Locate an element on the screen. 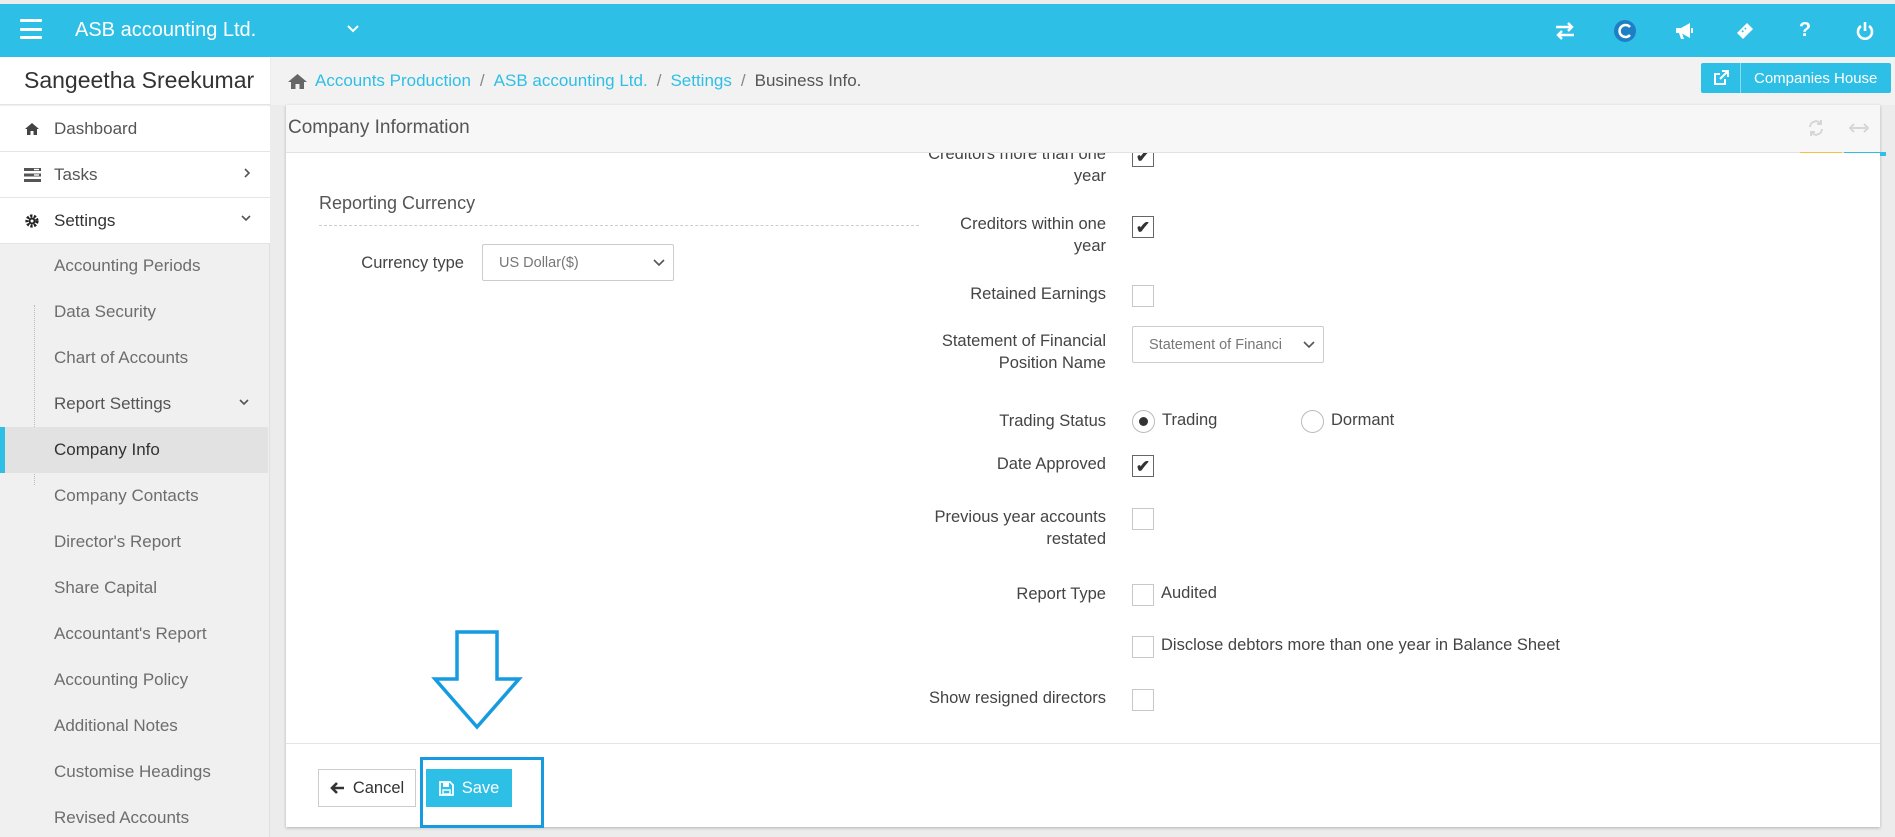  prev-year-restated-label: Previous year accounts restated is located at coordinates (1020, 528).